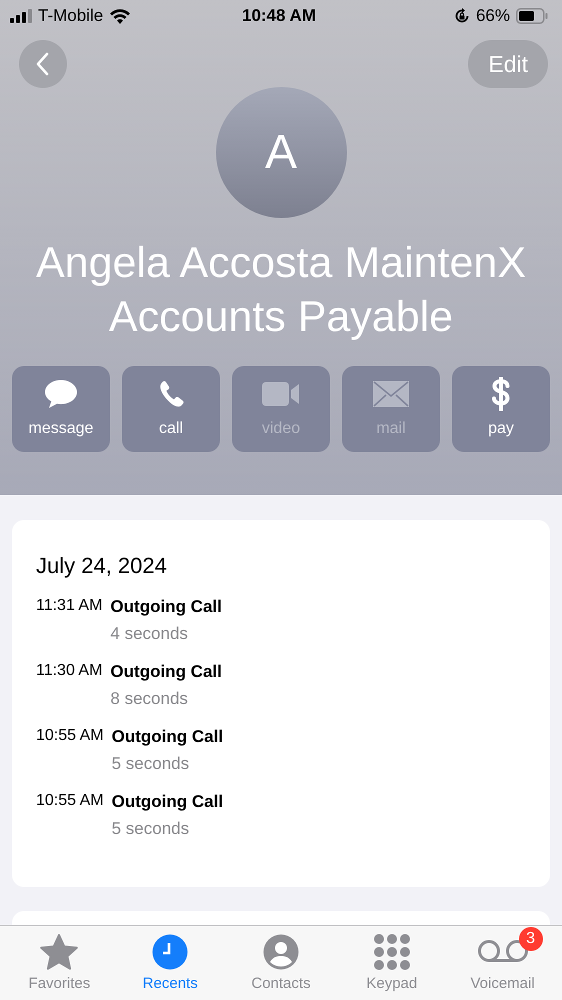 Image resolution: width=562 pixels, height=1000 pixels. What do you see at coordinates (462, 16) in the screenshot?
I see `rotation-lock-icon` at bounding box center [462, 16].